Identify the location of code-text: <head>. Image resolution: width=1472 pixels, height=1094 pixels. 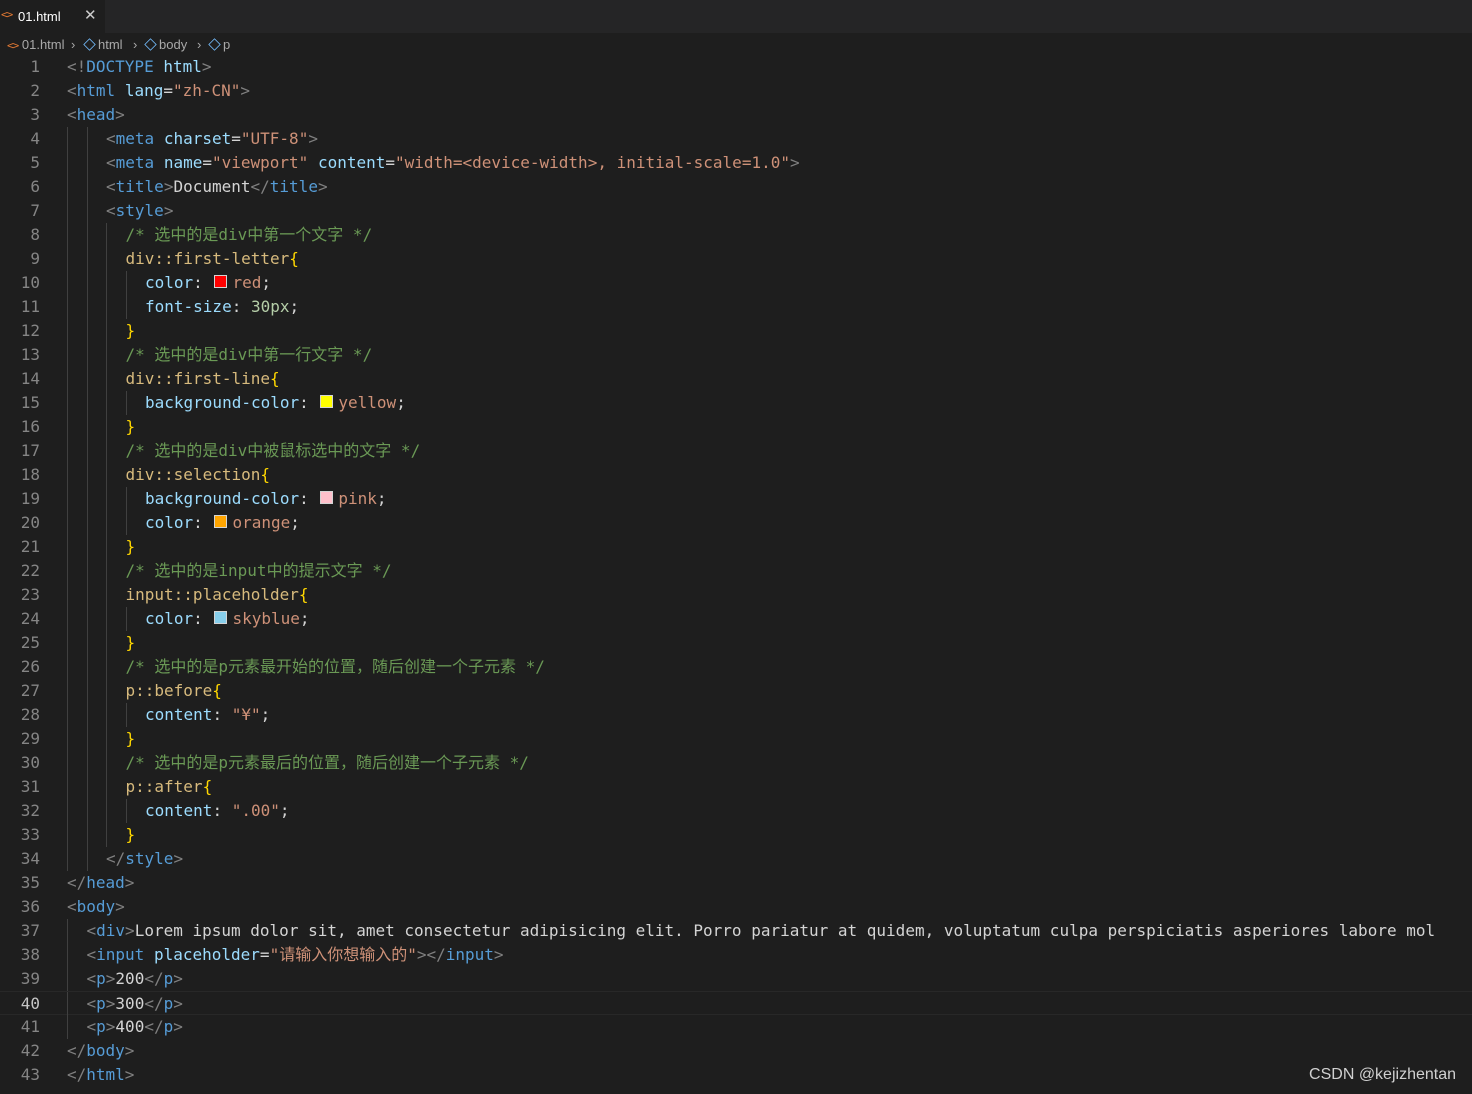
(96, 115).